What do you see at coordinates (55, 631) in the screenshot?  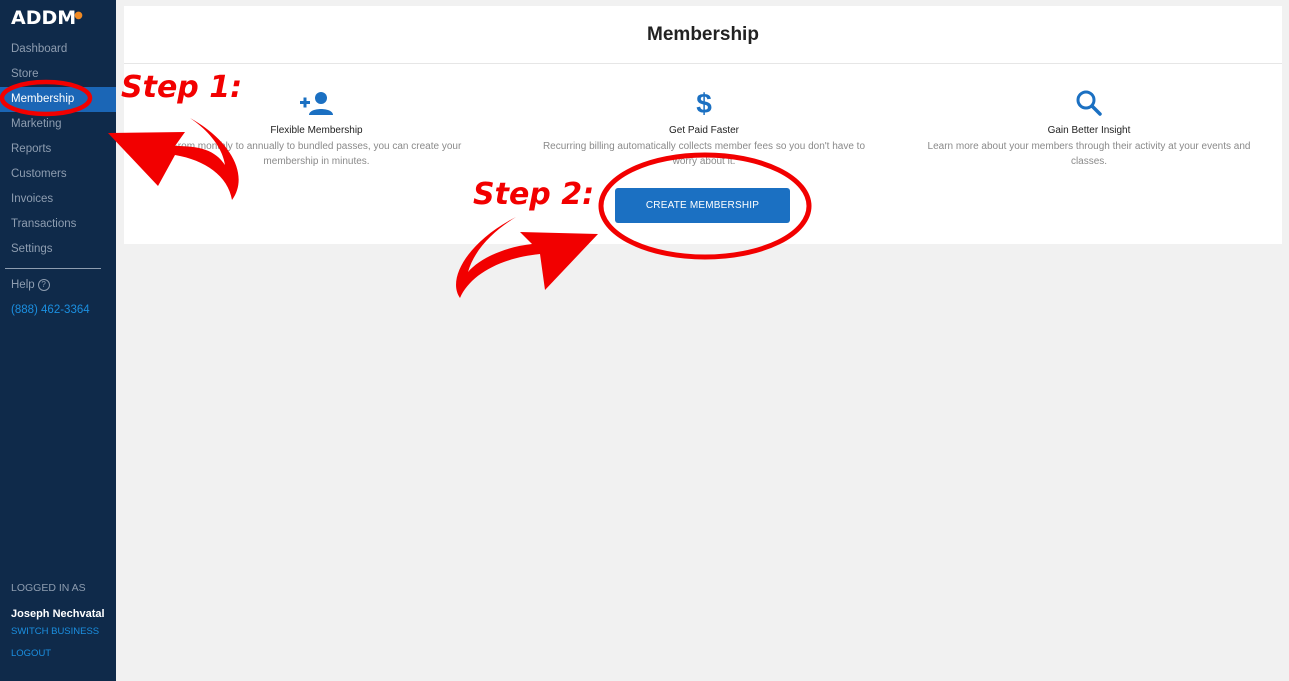 I see `switch-business-link: SWITCH BUSINESS` at bounding box center [55, 631].